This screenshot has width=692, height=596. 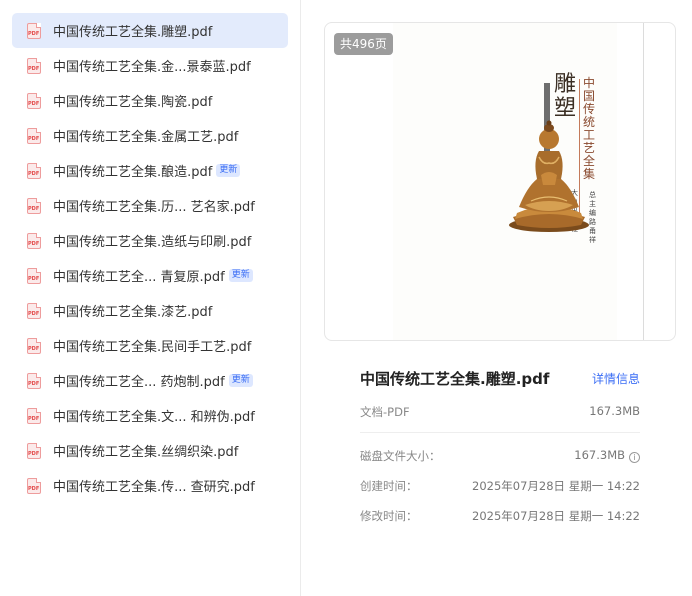 I want to click on info-icon: i, so click(x=634, y=457).